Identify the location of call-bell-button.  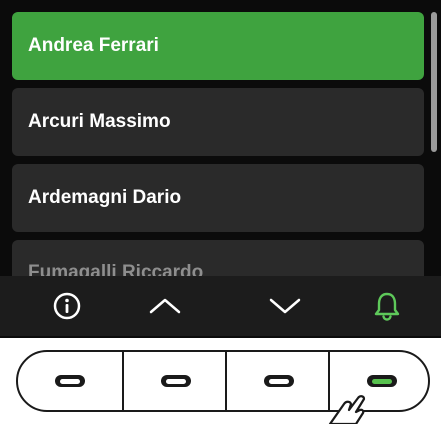
(386, 306).